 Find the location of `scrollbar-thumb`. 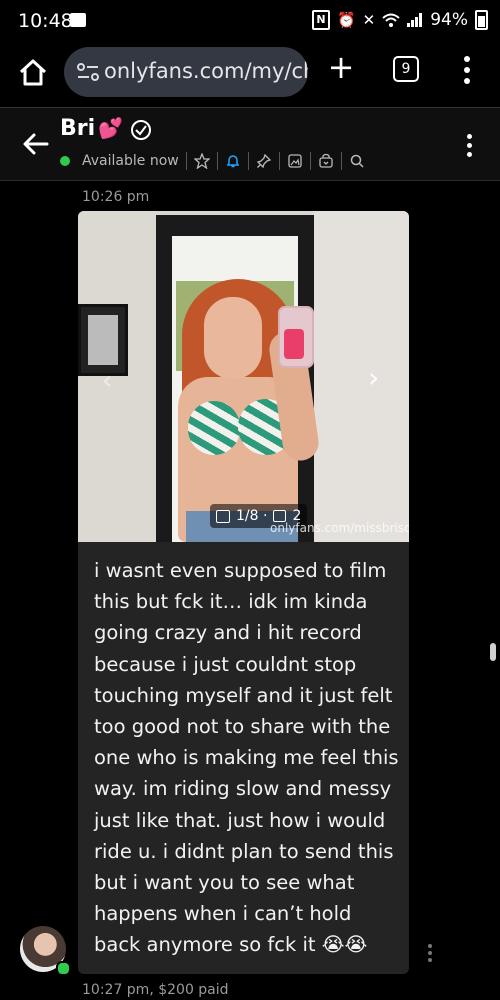

scrollbar-thumb is located at coordinates (493, 652).